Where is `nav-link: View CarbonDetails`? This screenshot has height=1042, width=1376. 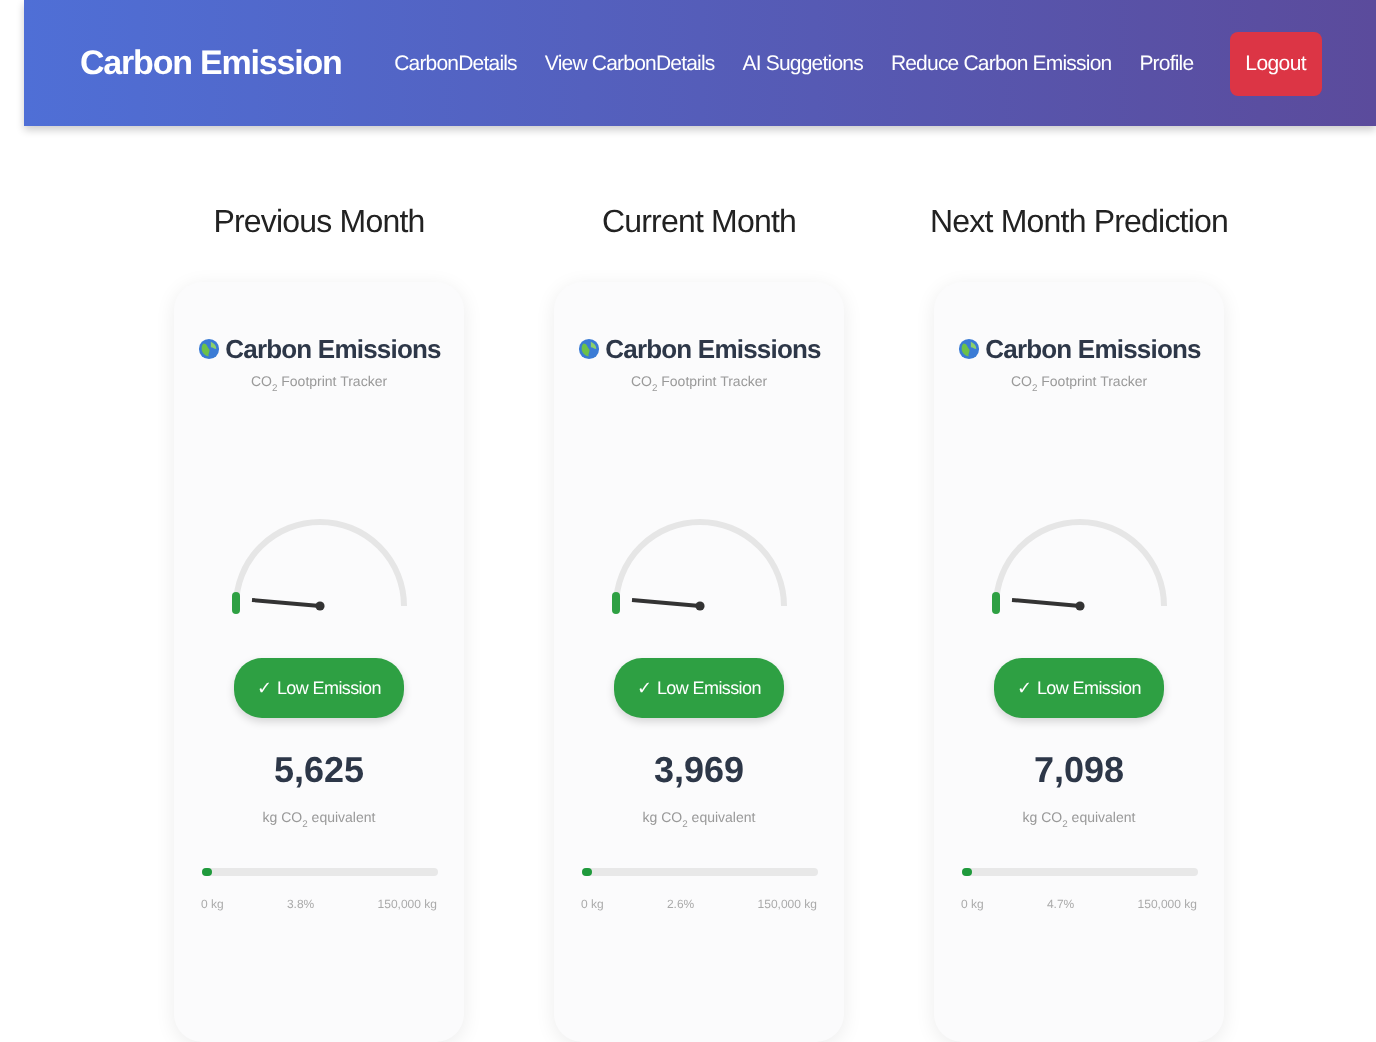 nav-link: View CarbonDetails is located at coordinates (629, 63).